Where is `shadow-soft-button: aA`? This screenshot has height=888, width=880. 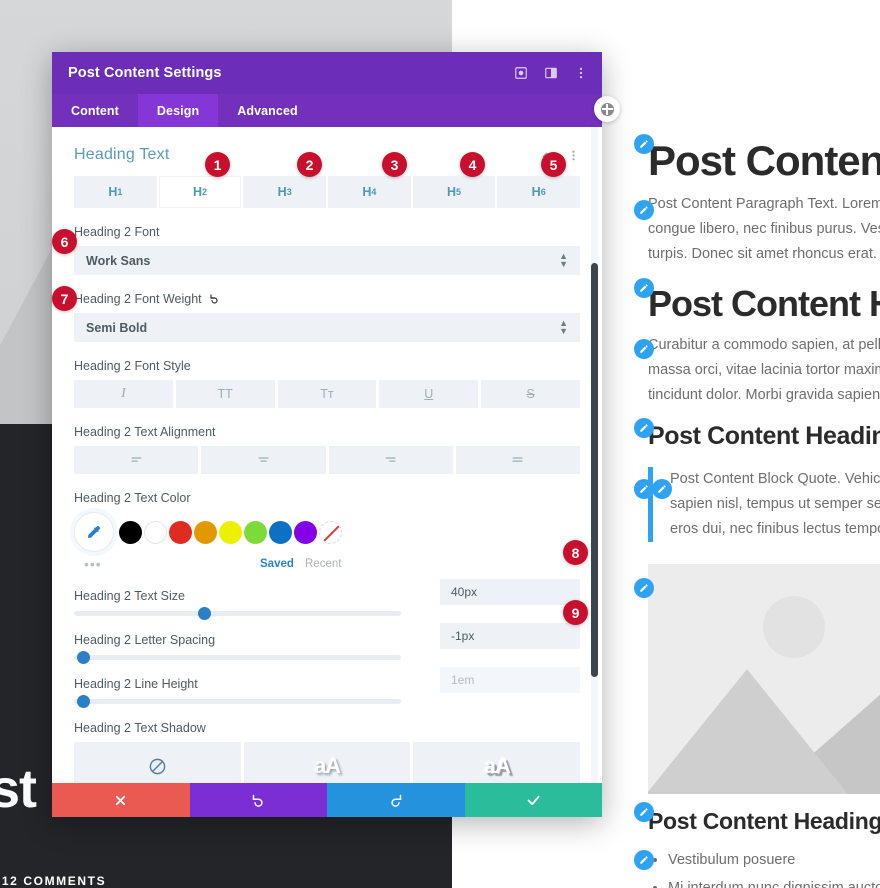
shadow-soft-button: aA is located at coordinates (327, 762).